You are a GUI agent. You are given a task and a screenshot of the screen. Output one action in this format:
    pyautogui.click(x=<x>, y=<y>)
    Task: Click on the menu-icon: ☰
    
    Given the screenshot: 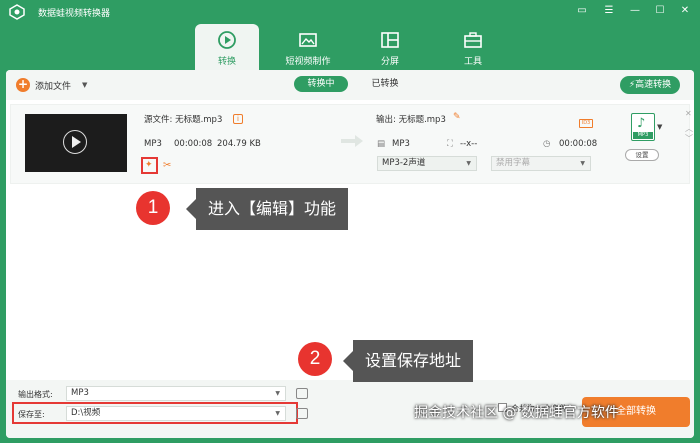 What is the action you would take?
    pyautogui.click(x=609, y=11)
    